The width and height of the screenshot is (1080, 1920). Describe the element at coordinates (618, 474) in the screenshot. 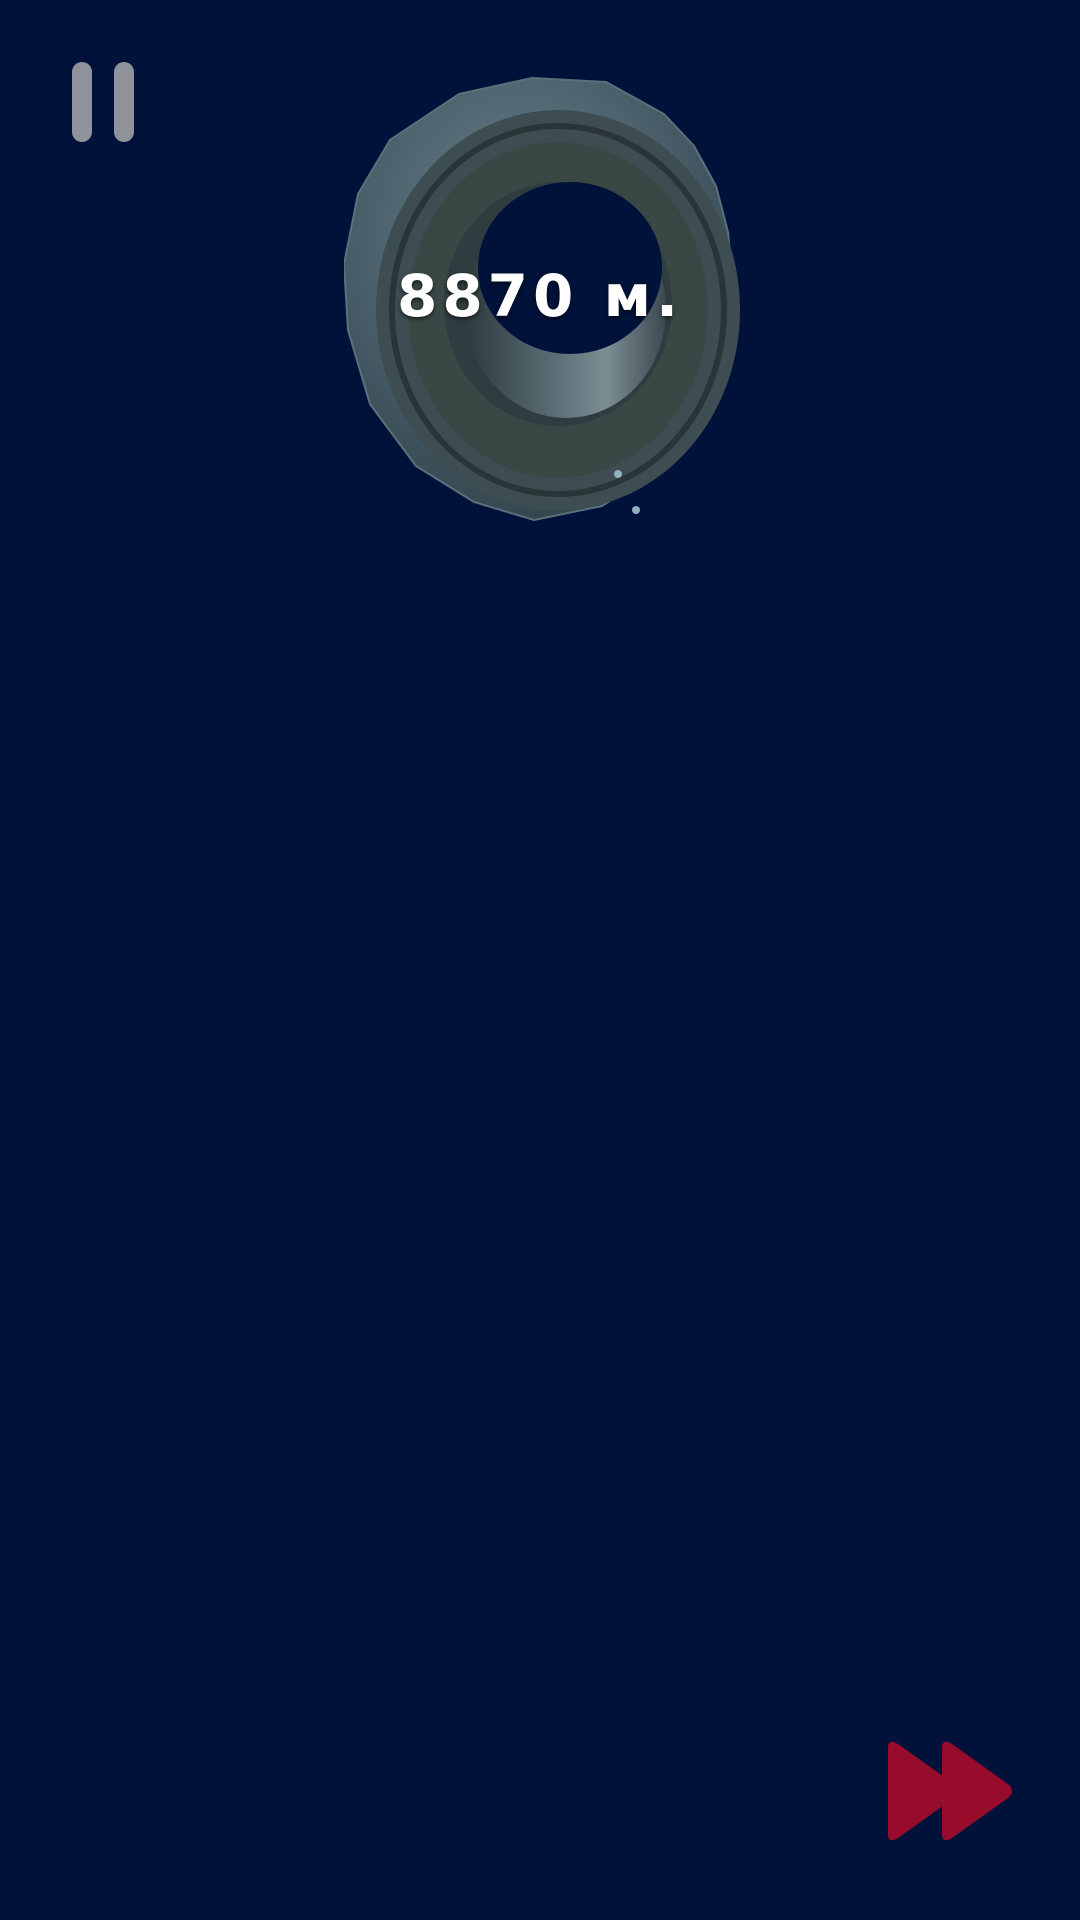

I see `tire-valve-dot` at that location.